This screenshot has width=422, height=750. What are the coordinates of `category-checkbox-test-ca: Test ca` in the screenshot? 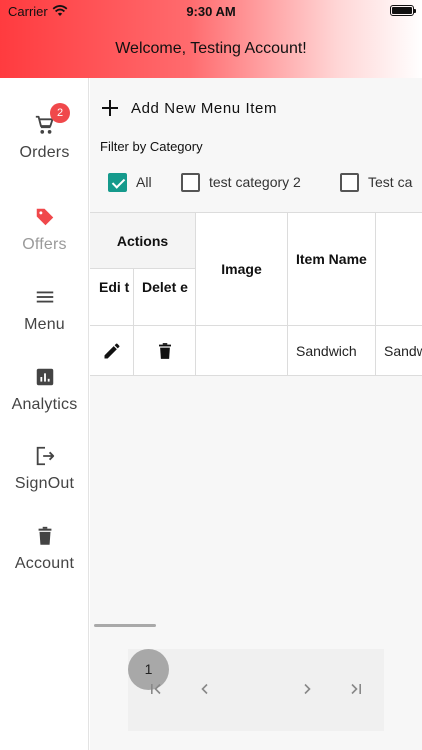 It's located at (376, 182).